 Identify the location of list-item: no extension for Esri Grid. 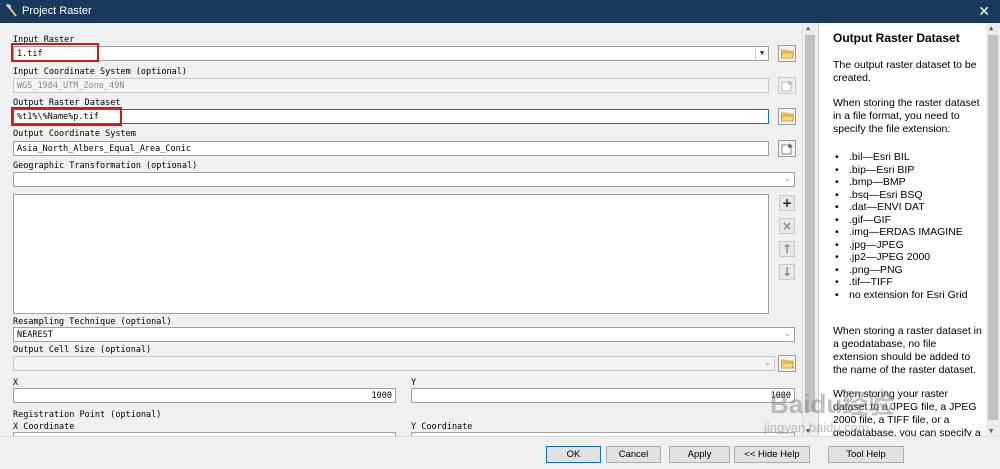
(901, 295).